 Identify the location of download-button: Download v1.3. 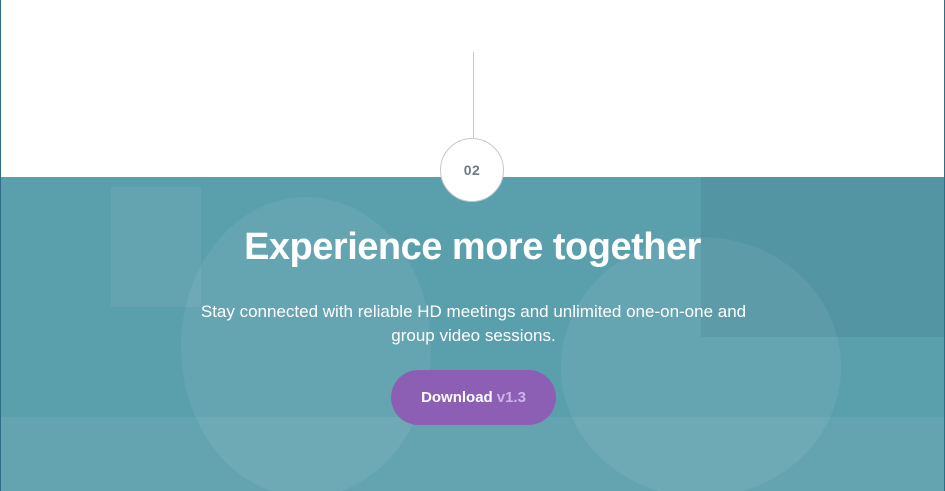
(473, 397).